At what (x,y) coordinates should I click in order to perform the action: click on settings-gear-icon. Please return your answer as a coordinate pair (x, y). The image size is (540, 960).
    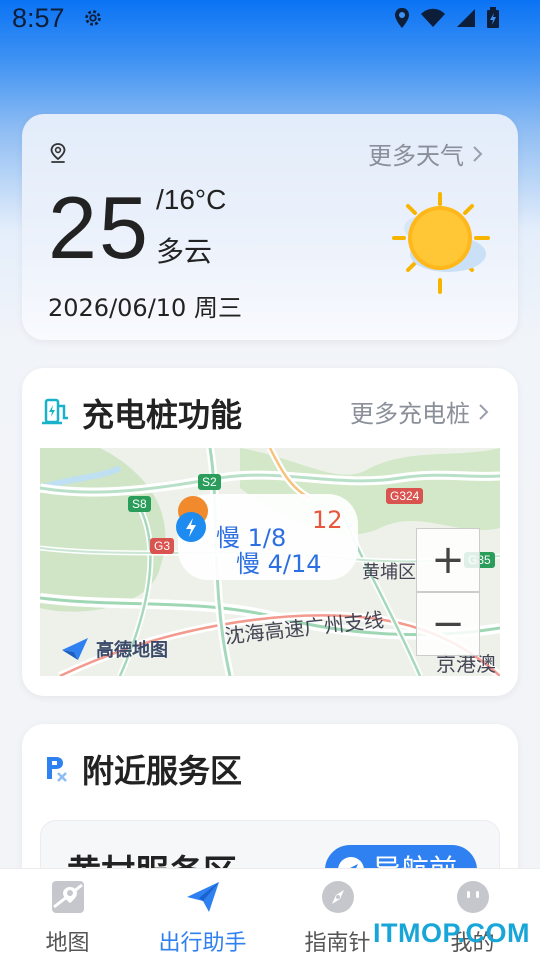
    Looking at the image, I should click on (93, 18).